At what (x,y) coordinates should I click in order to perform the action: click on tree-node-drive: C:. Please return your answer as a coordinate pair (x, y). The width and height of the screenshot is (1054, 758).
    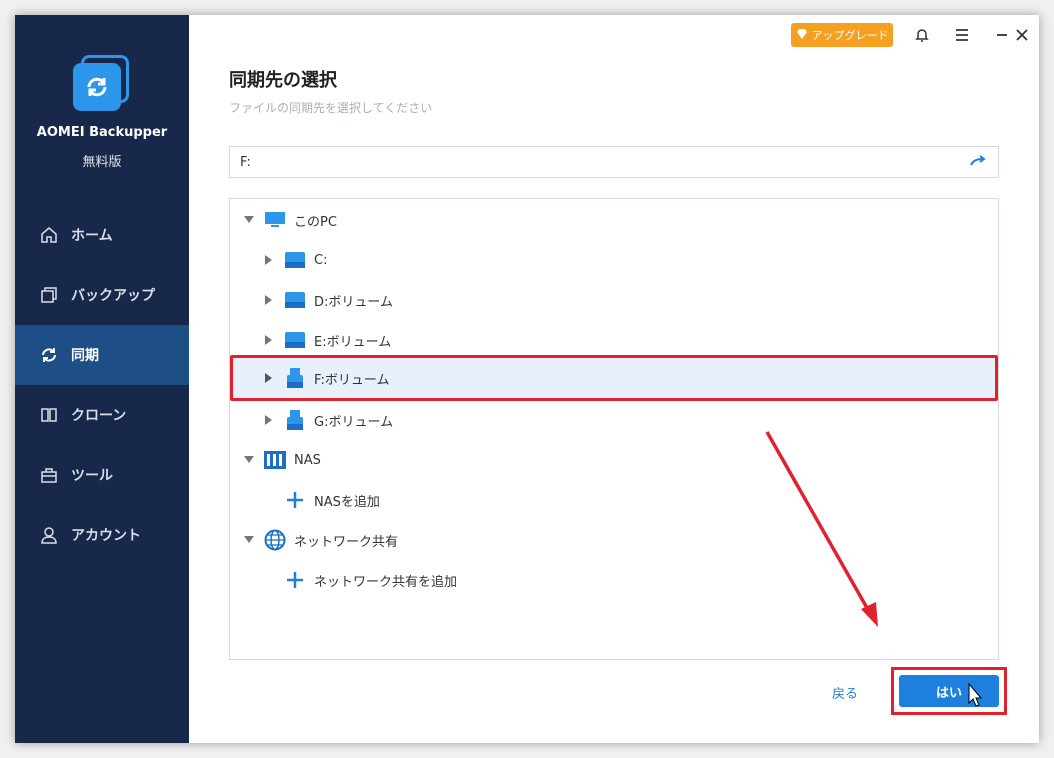
    Looking at the image, I should click on (614, 260).